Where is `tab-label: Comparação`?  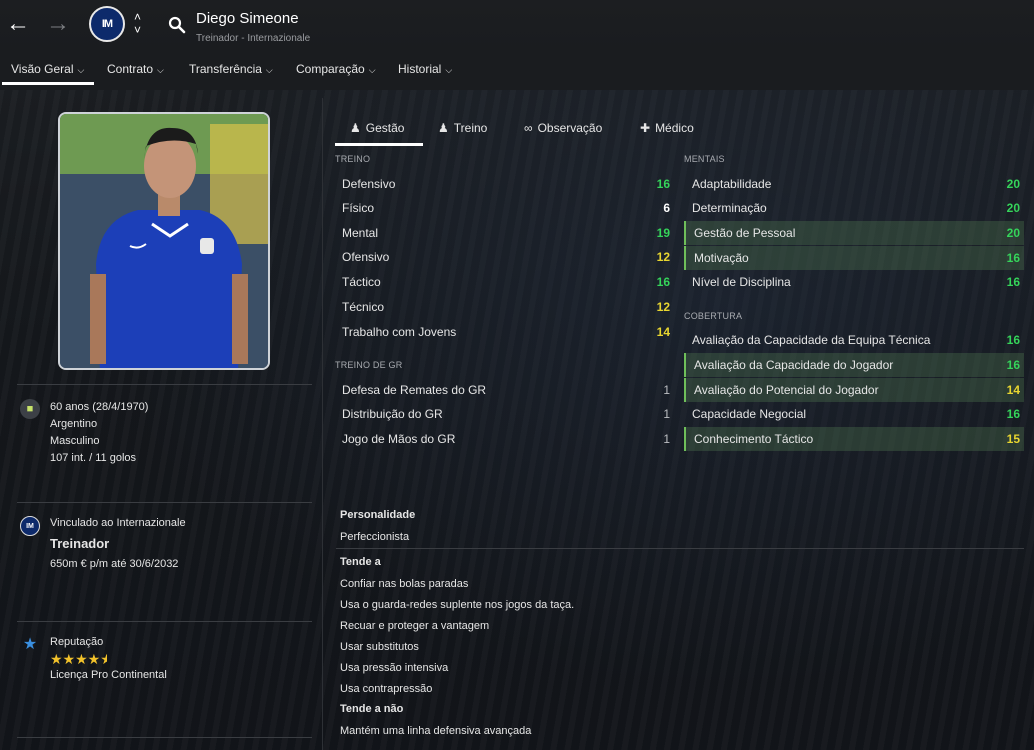 tab-label: Comparação is located at coordinates (330, 69).